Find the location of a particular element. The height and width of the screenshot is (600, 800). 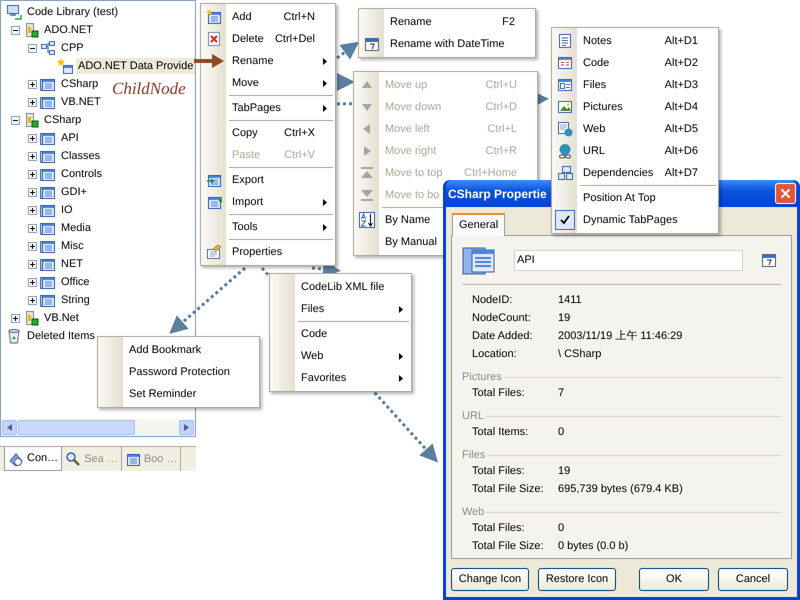

shortcut-text: Ctrl+L is located at coordinates (501, 129).